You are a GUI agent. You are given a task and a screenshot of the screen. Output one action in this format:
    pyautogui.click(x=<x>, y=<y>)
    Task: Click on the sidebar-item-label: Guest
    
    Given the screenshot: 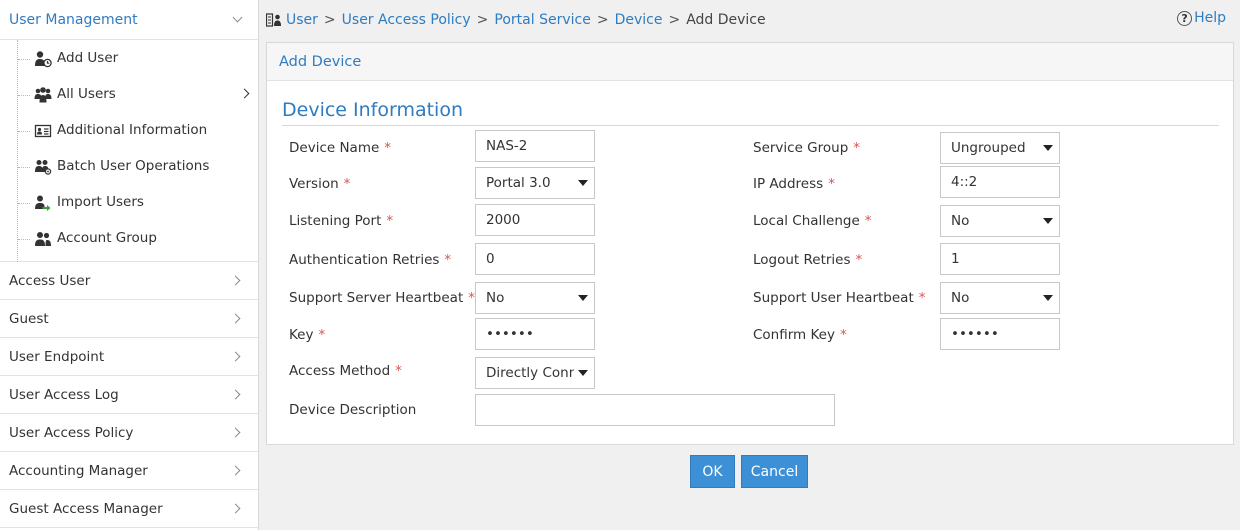 What is the action you would take?
    pyautogui.click(x=29, y=318)
    